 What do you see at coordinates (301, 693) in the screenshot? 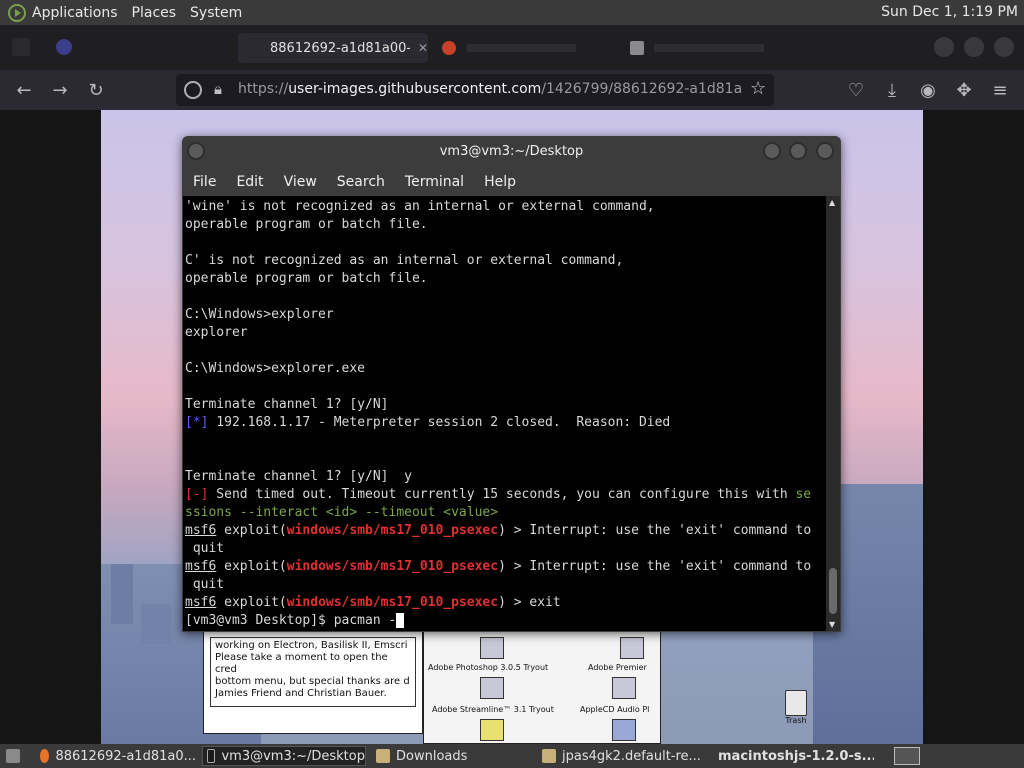
I see `about-line: Jamies Friend and Christian Bauer.` at bounding box center [301, 693].